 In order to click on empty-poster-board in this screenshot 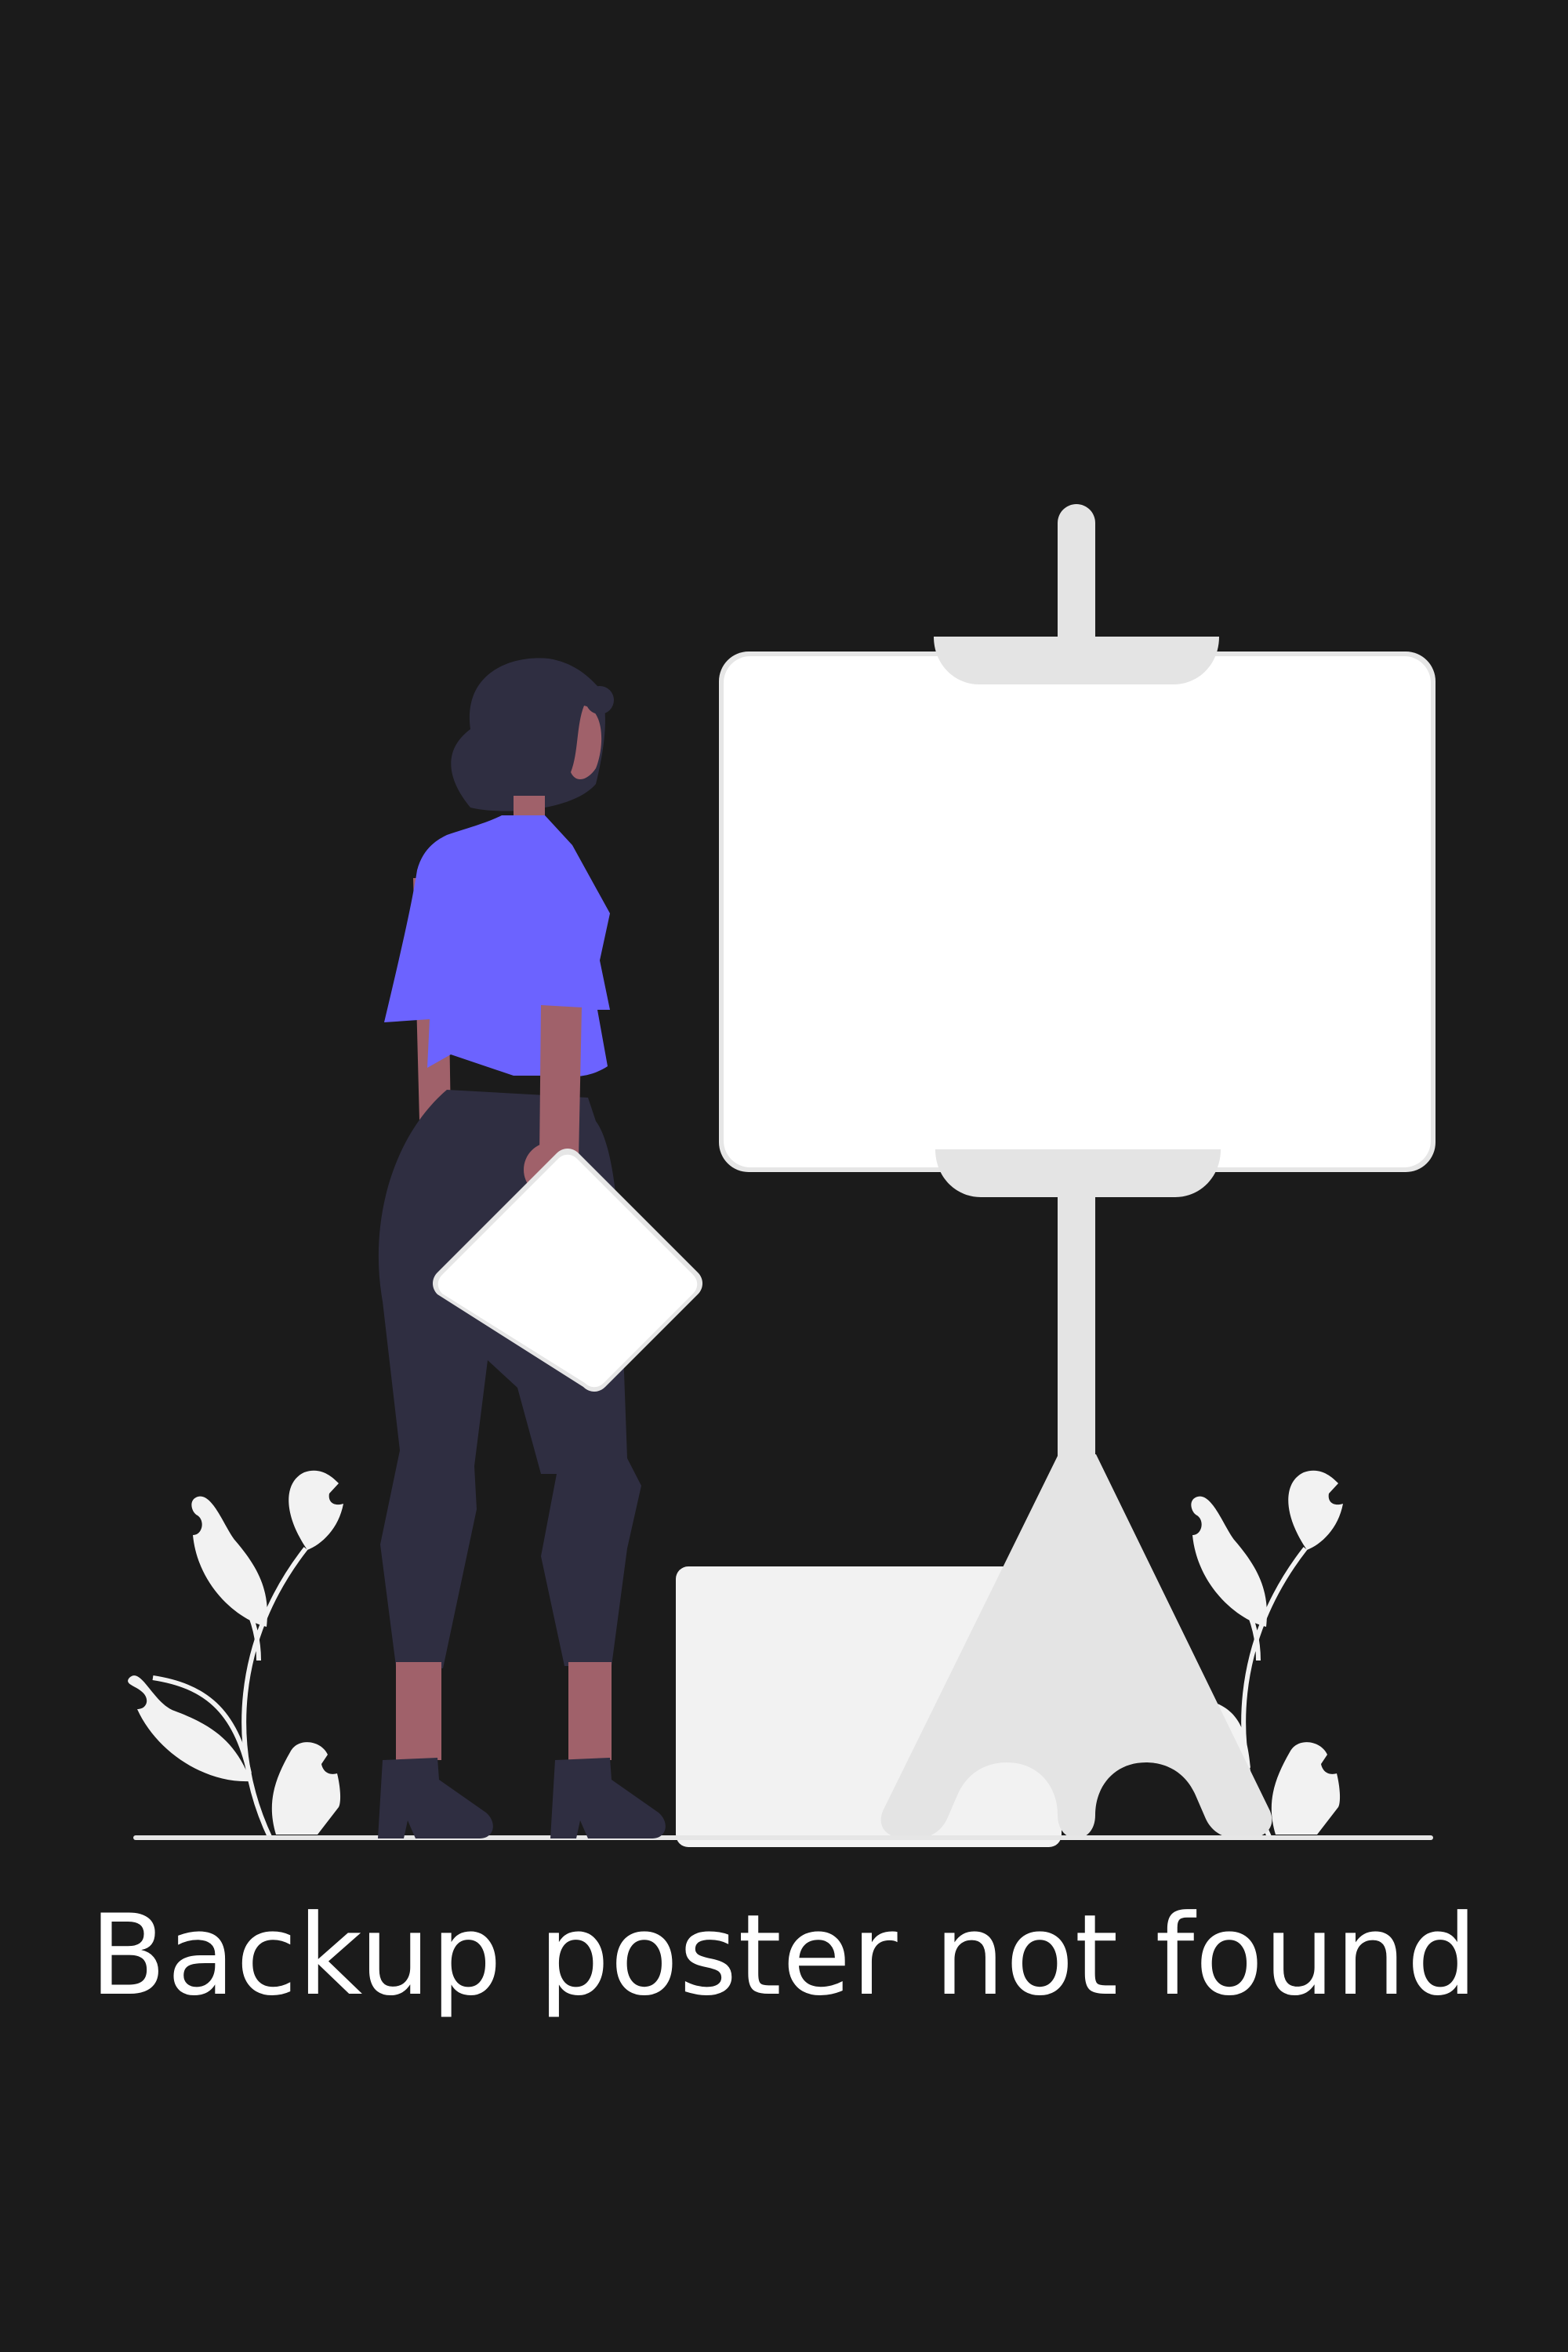, I will do `click(1077, 917)`.